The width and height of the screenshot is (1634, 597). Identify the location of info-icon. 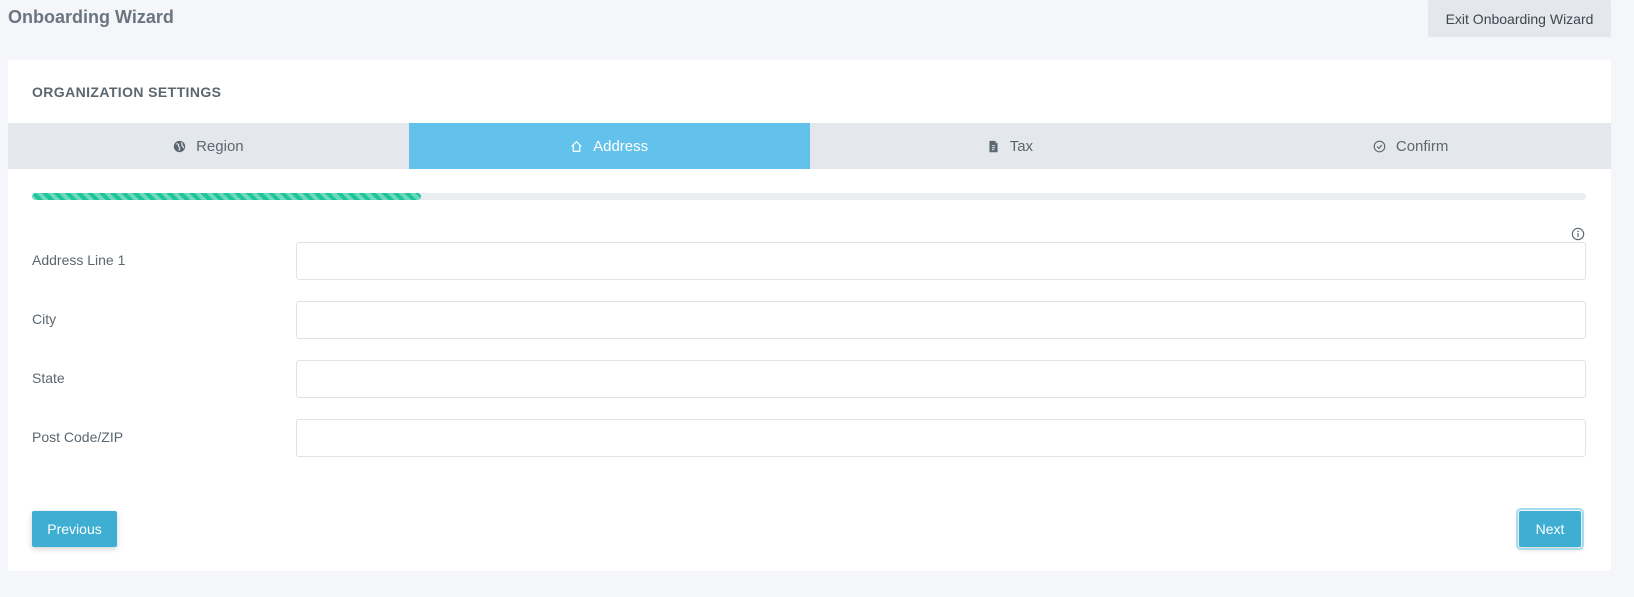
(1578, 234).